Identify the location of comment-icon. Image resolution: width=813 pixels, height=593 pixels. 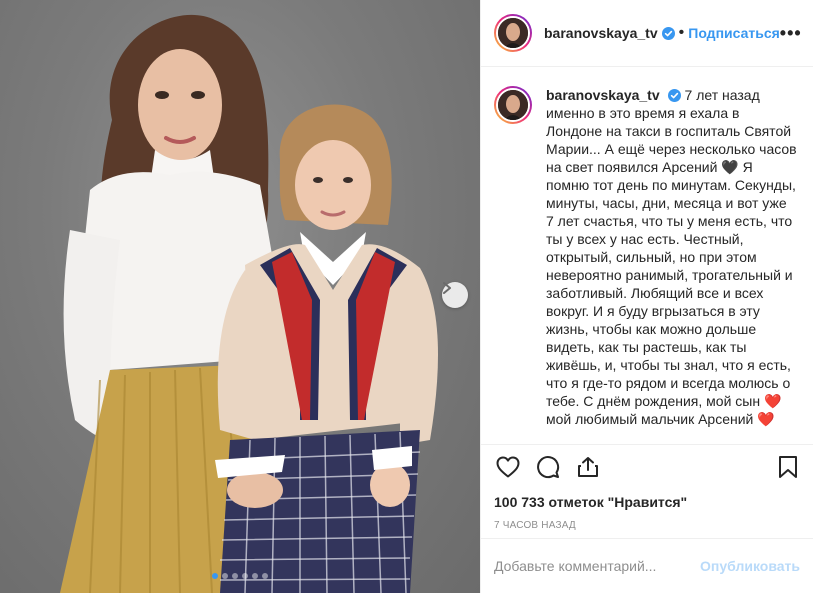
(548, 469).